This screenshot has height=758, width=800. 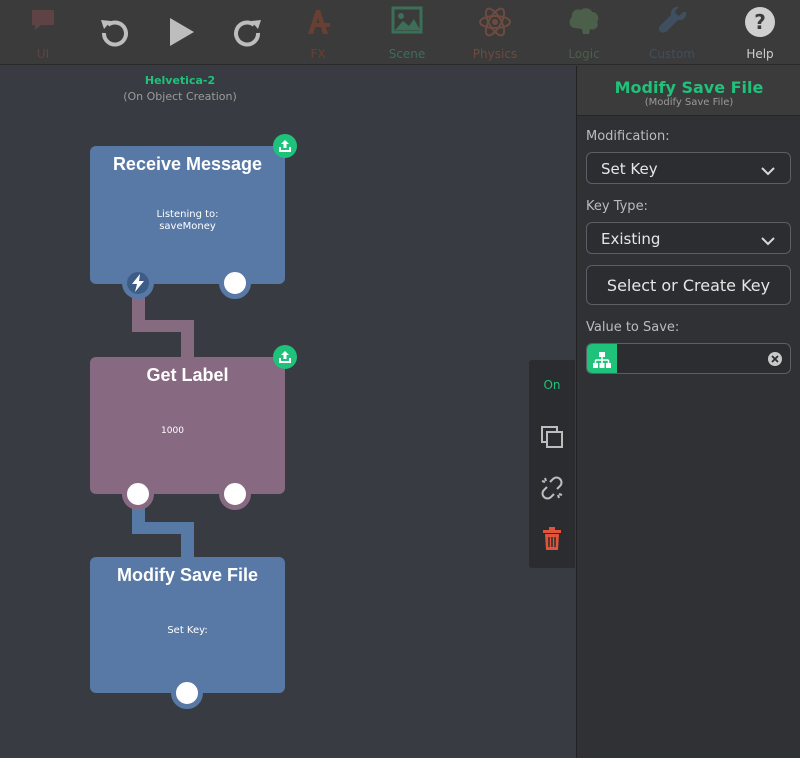 I want to click on key-type-label: Key Type:, so click(x=617, y=206).